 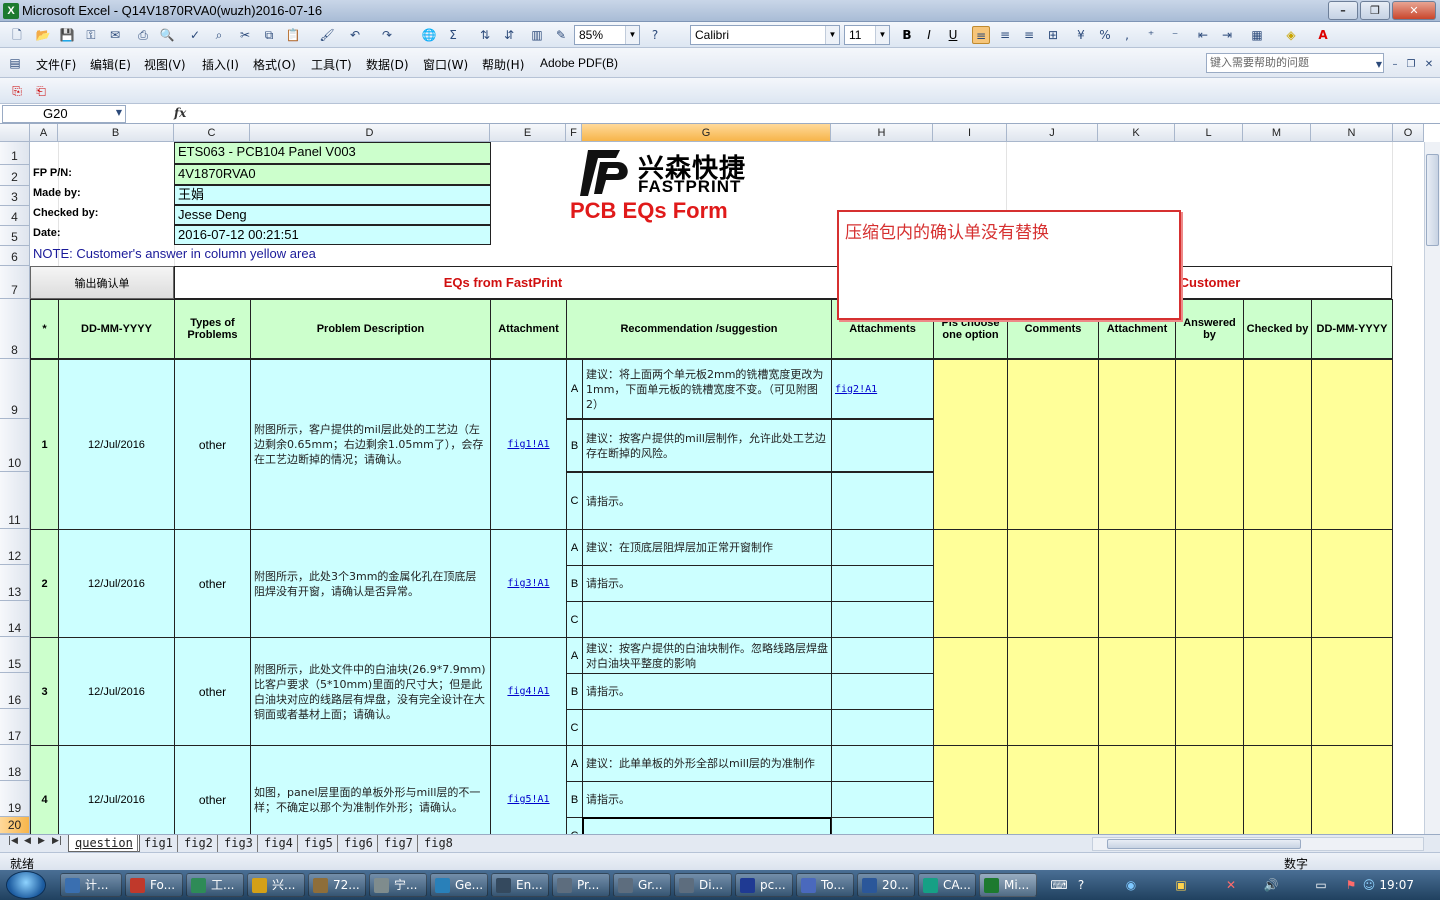 I want to click on percent-icon: %, so click(x=1105, y=35).